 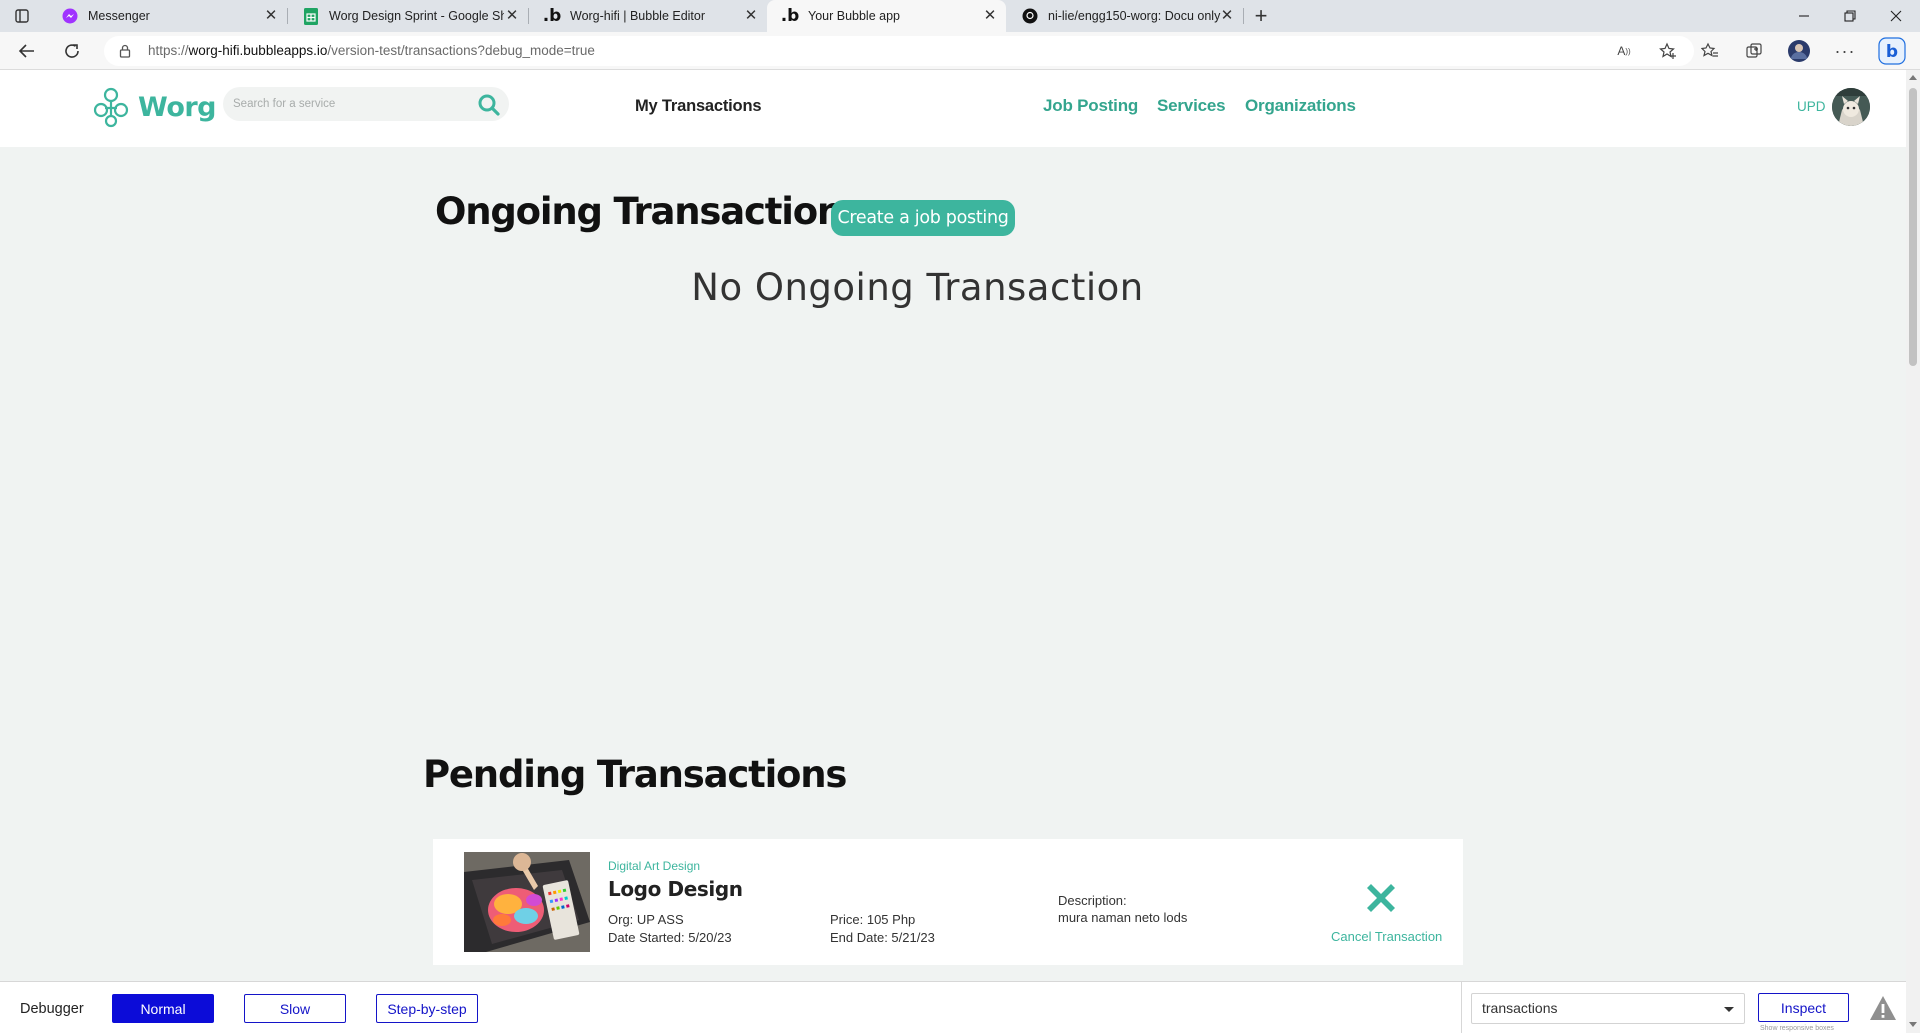 I want to click on github-icon, so click(x=1030, y=16).